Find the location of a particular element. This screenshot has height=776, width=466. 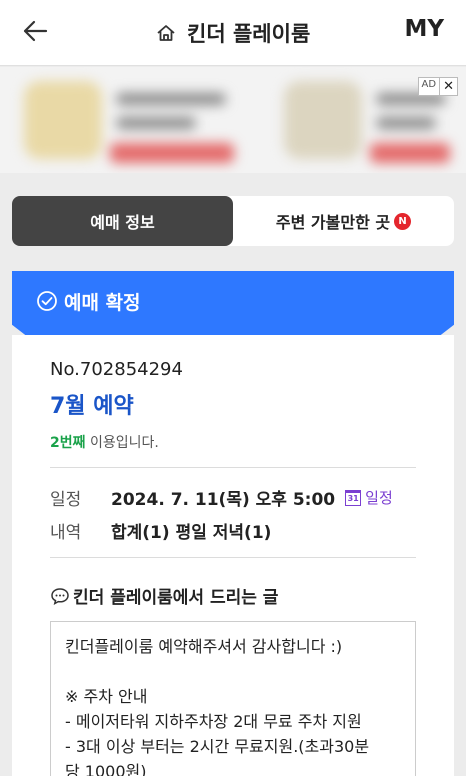

detail-label: 내역 is located at coordinates (66, 533).